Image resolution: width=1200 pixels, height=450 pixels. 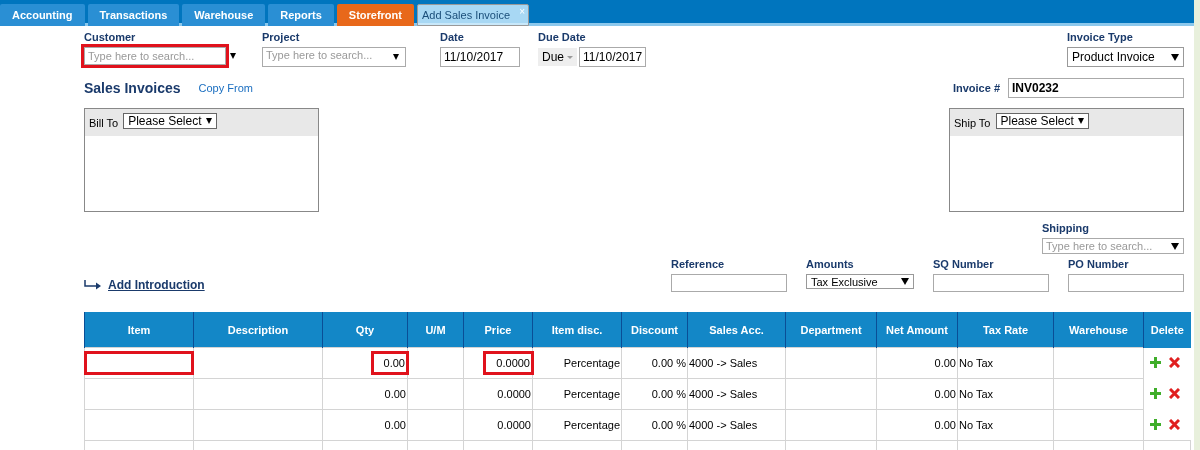 What do you see at coordinates (830, 264) in the screenshot?
I see `field-label: Amounts` at bounding box center [830, 264].